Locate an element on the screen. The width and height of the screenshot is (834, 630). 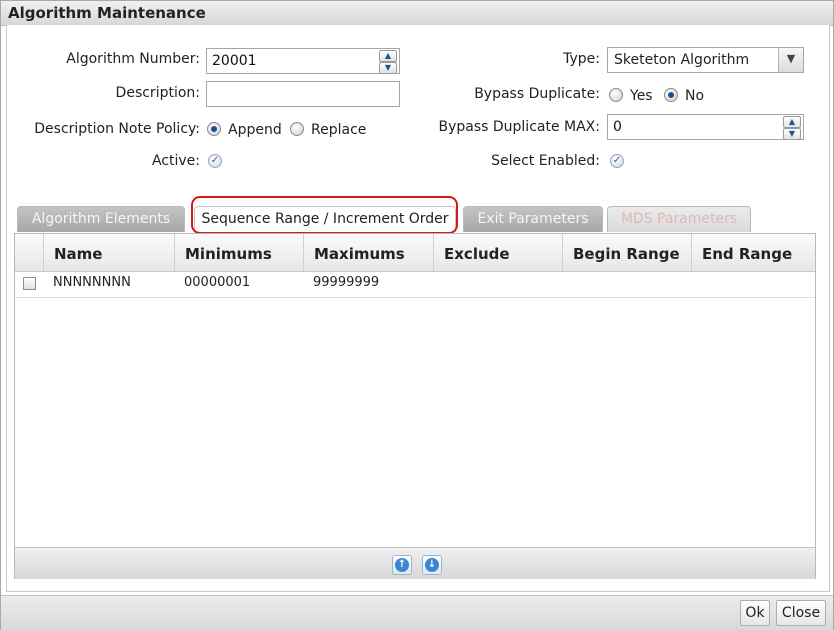
column-header-maximums: Maximums is located at coordinates (368, 252).